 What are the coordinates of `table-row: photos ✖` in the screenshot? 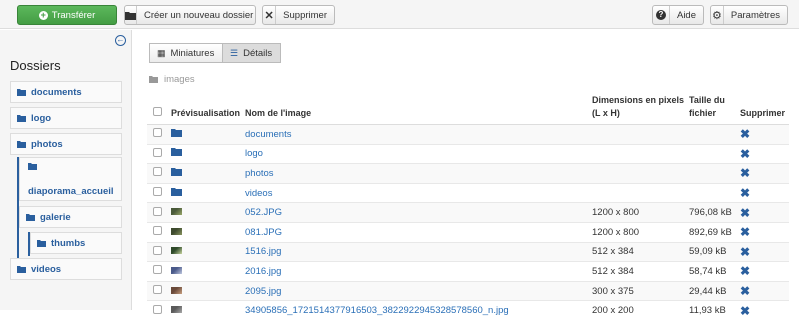 It's located at (468, 173).